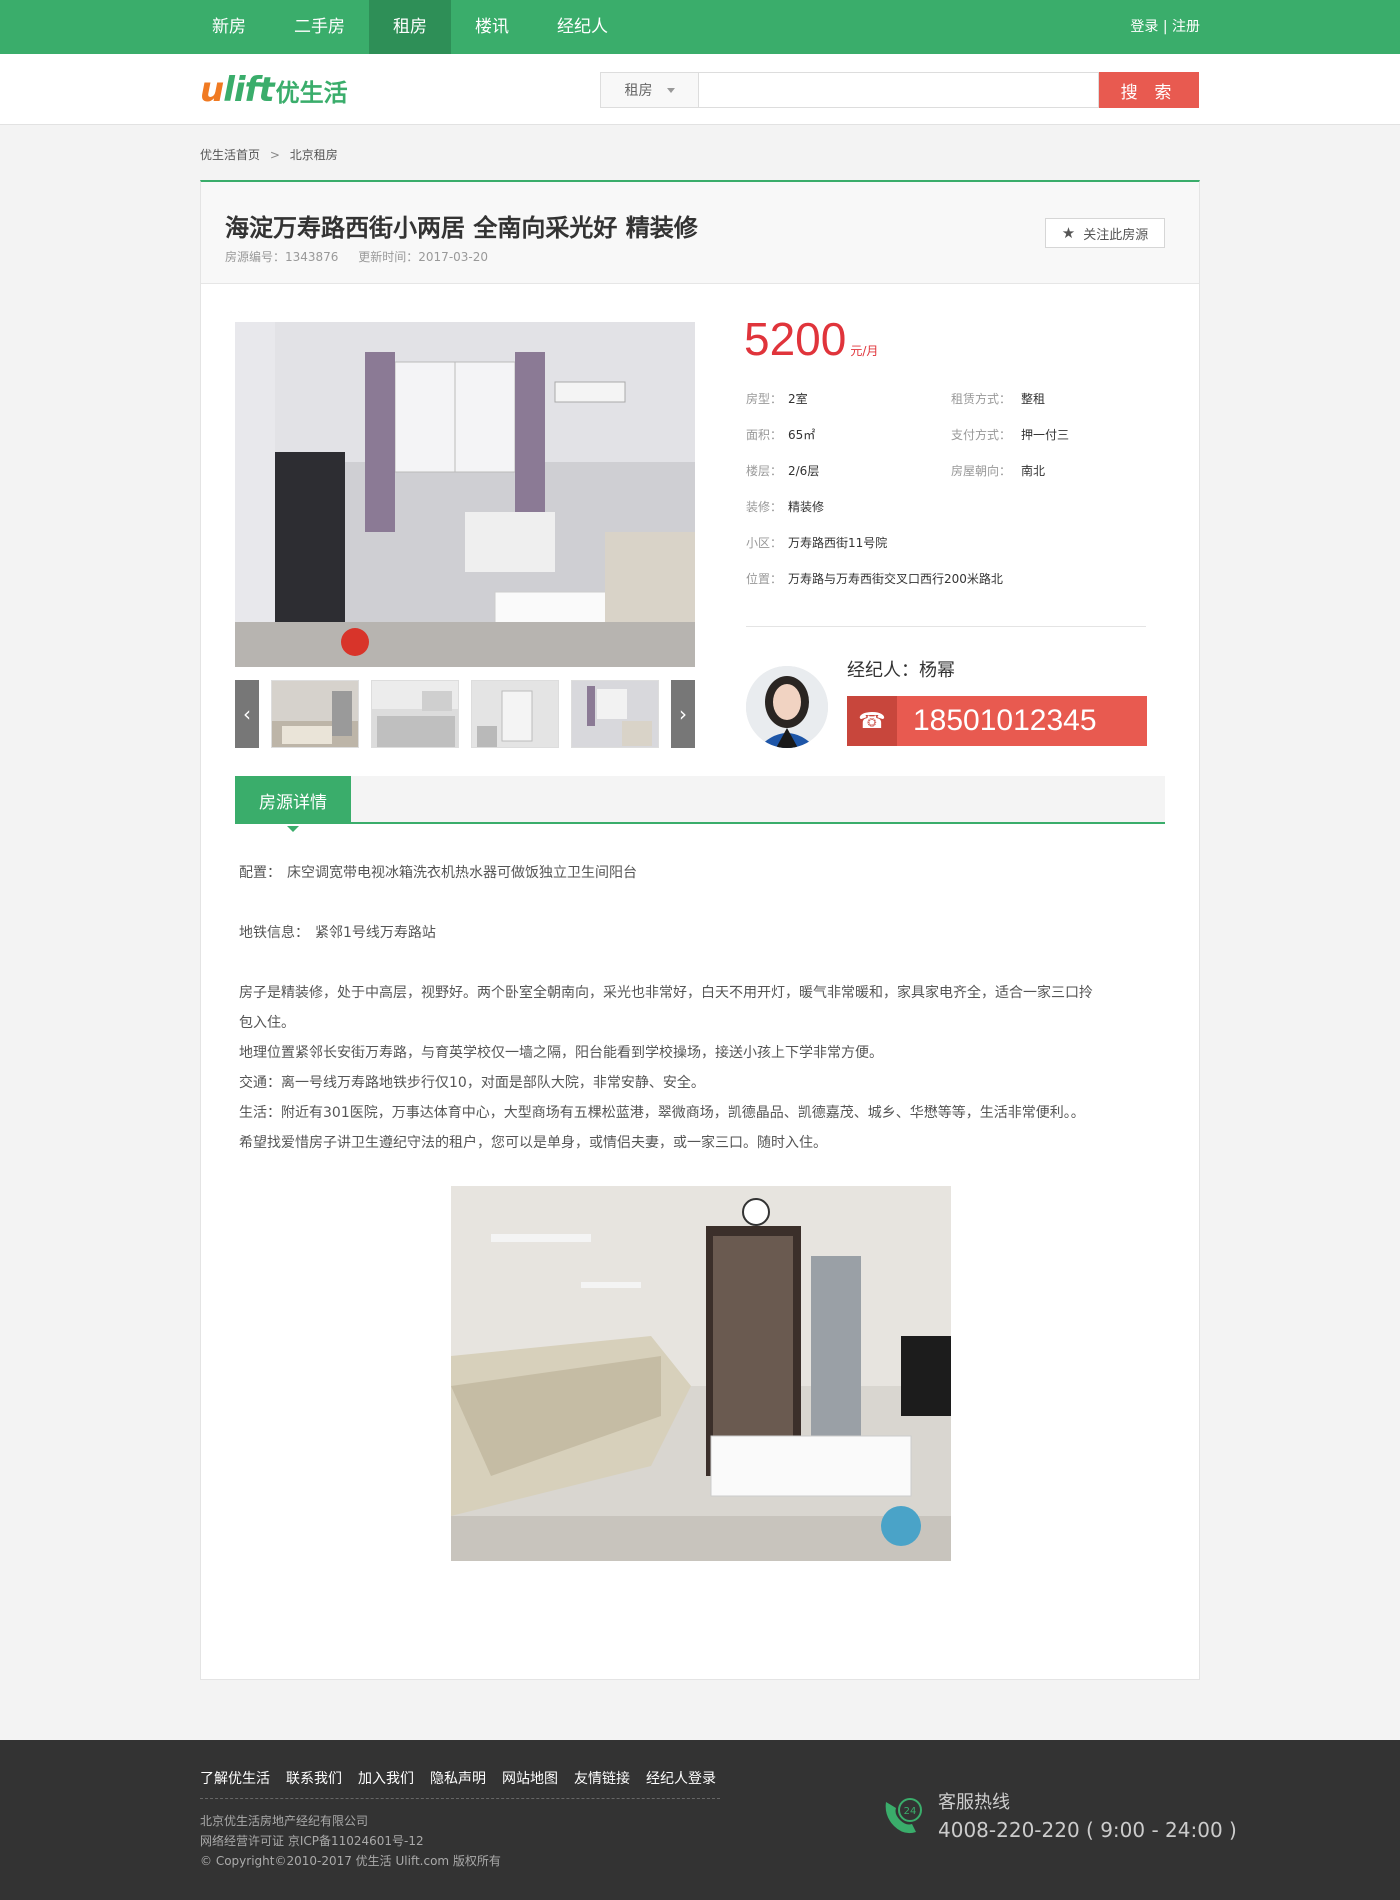 Image resolution: width=1400 pixels, height=1900 pixels. Describe the element at coordinates (777, 399) in the screenshot. I see `attr-layout: 房型： 2室` at that location.